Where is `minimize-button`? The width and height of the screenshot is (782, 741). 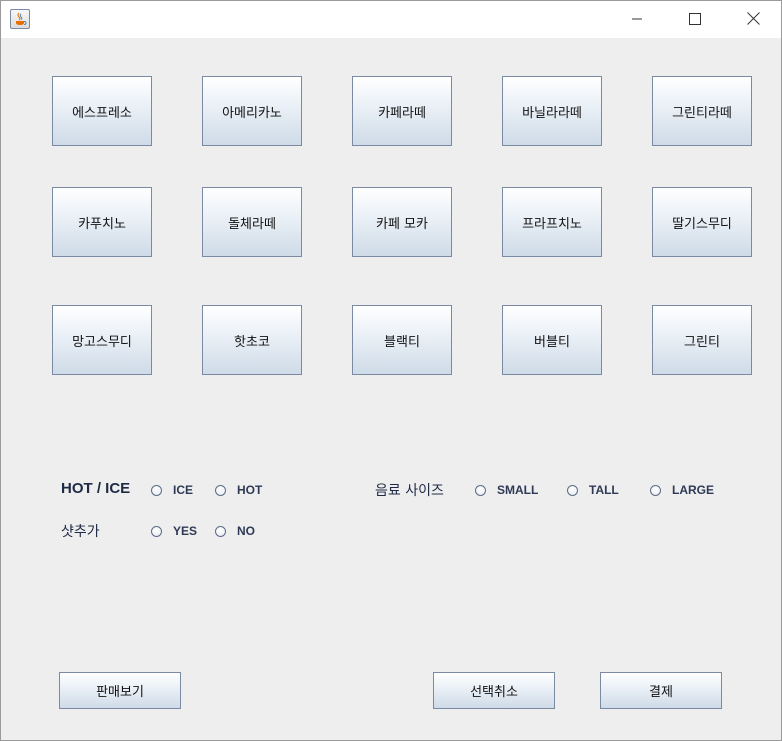 minimize-button is located at coordinates (637, 19).